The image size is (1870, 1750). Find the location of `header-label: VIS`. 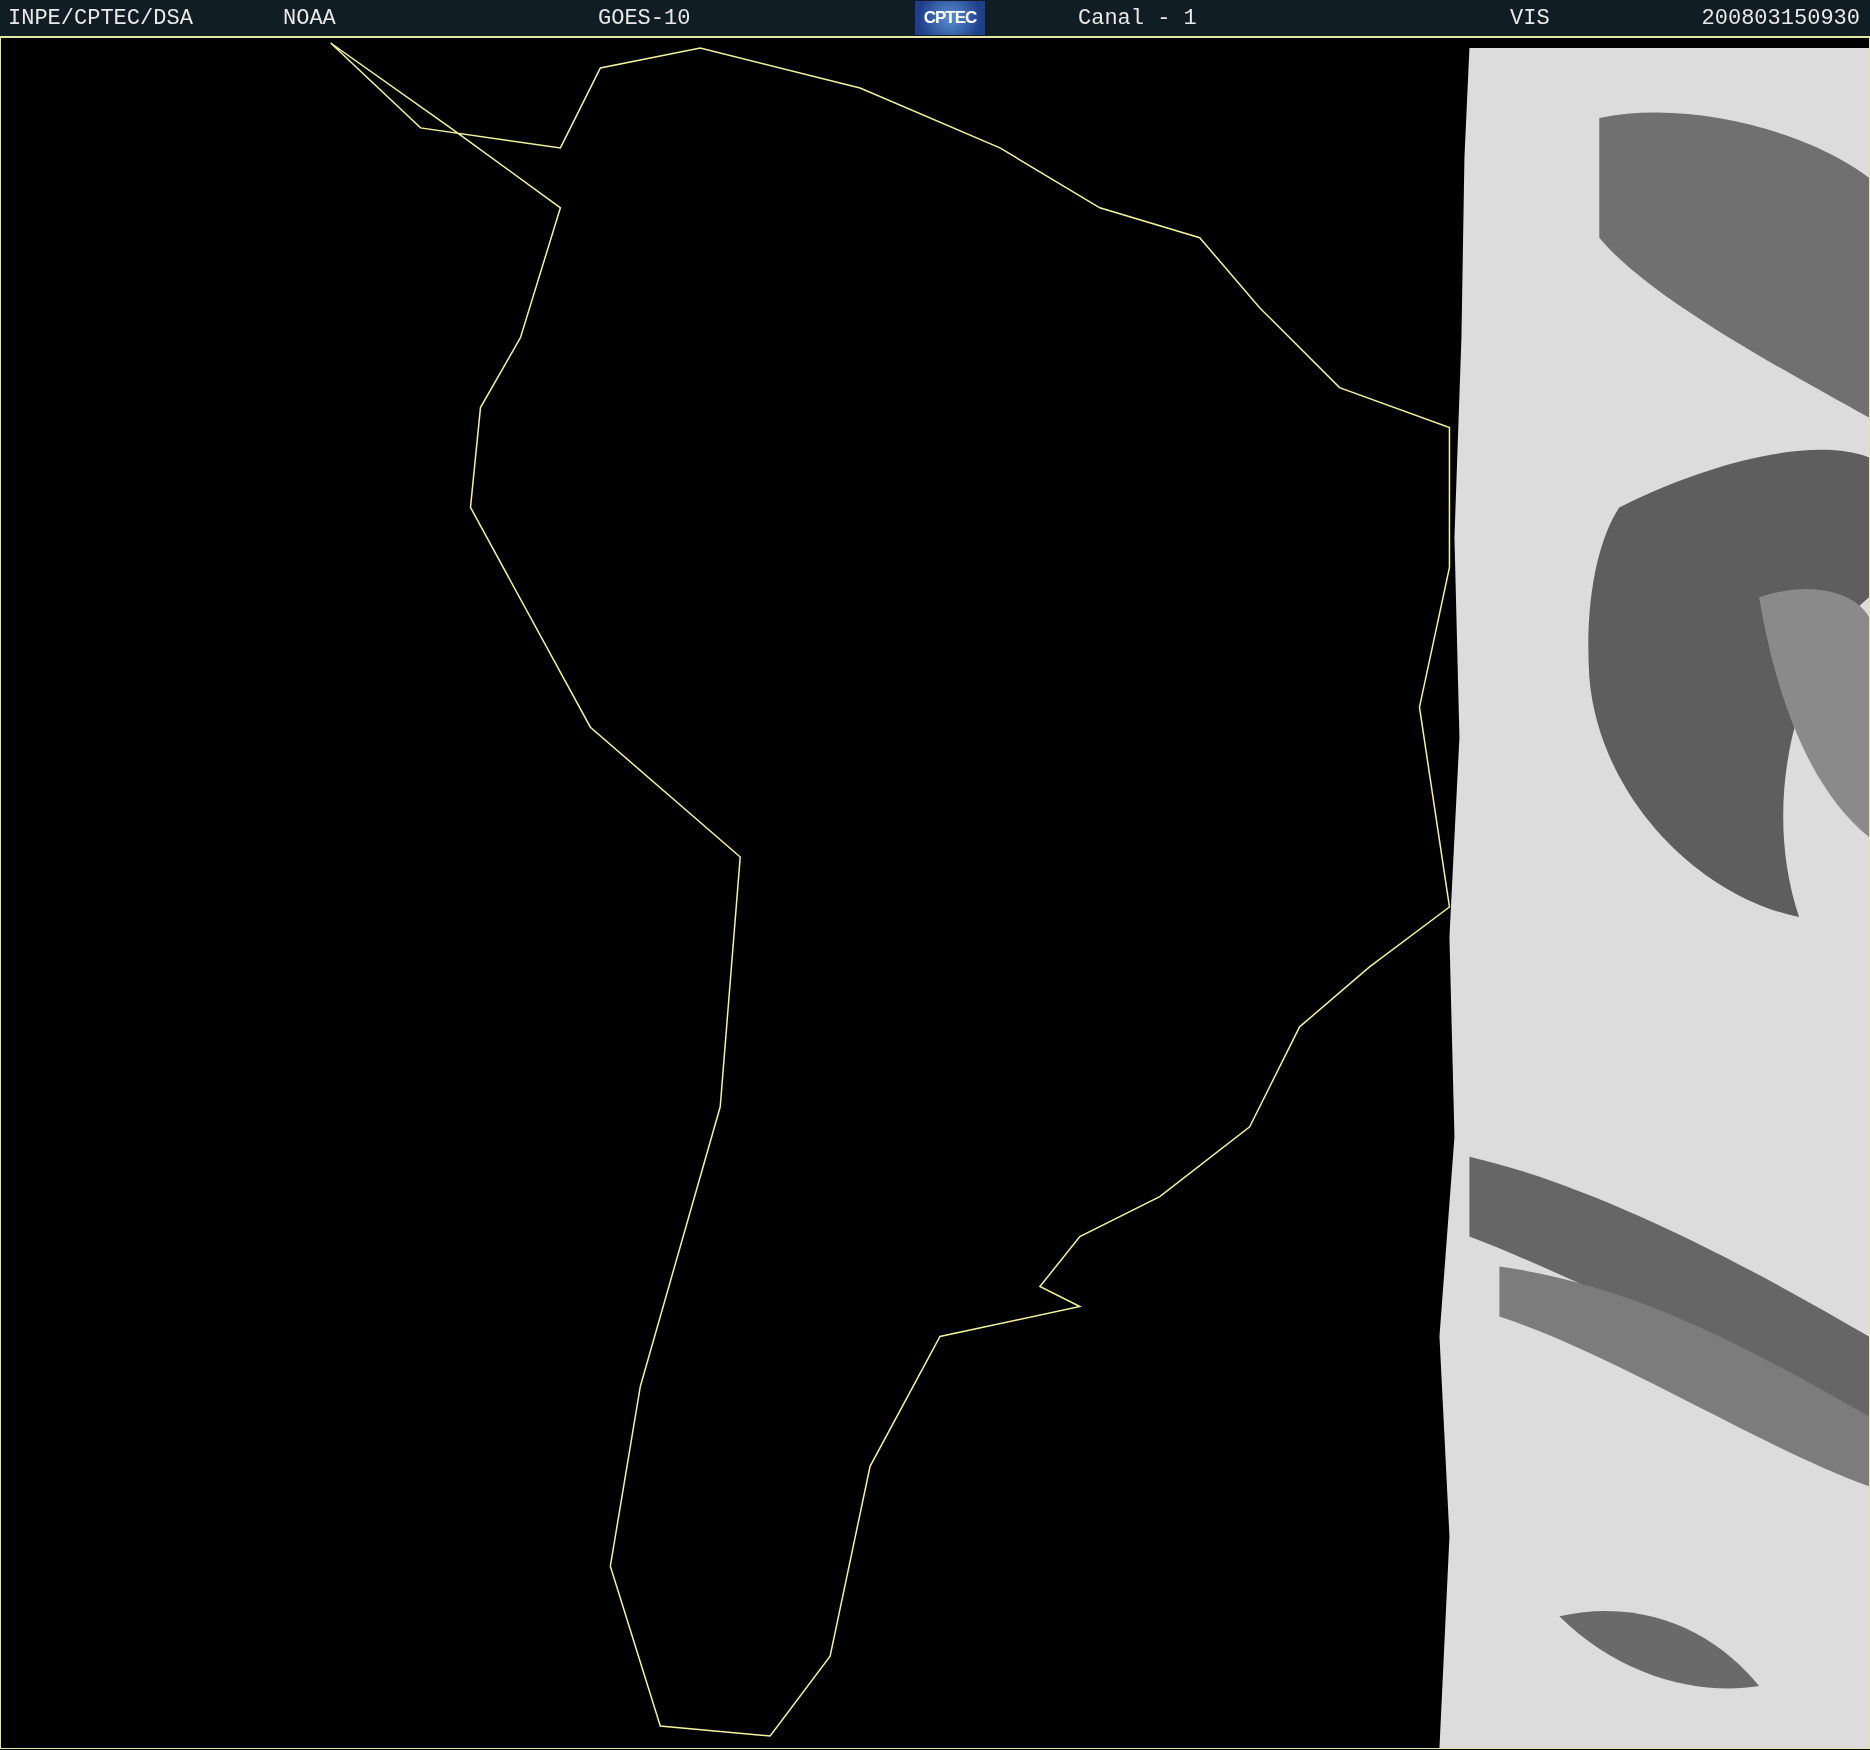

header-label: VIS is located at coordinates (1530, 18).